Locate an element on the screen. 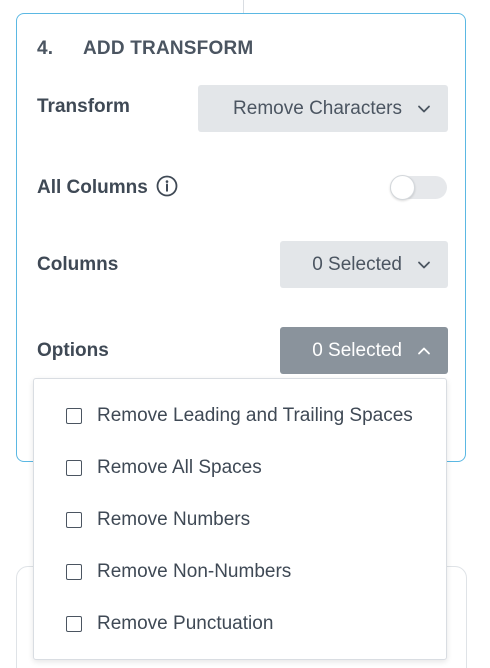 The height and width of the screenshot is (668, 490). option-label: Remove Leading and Trailing Spaces is located at coordinates (255, 415).